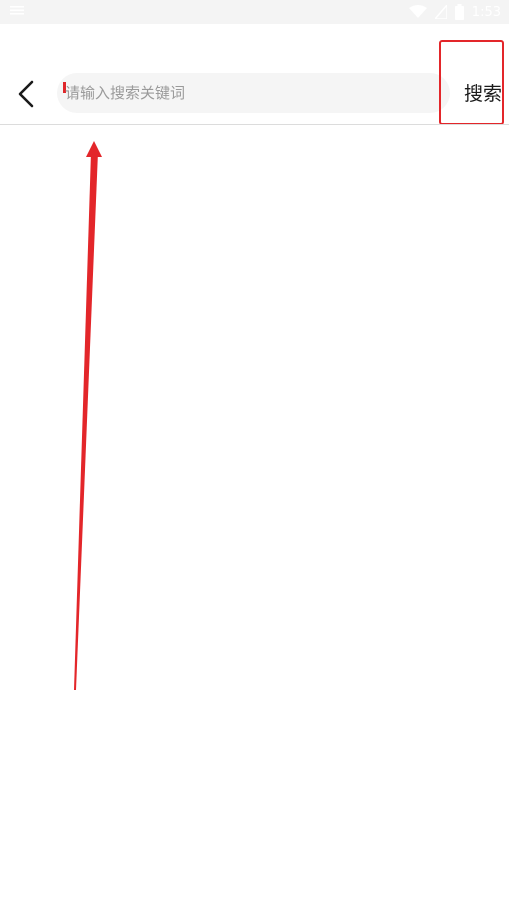  Describe the element at coordinates (94, 149) in the screenshot. I see `annotation-arrow-head` at that location.